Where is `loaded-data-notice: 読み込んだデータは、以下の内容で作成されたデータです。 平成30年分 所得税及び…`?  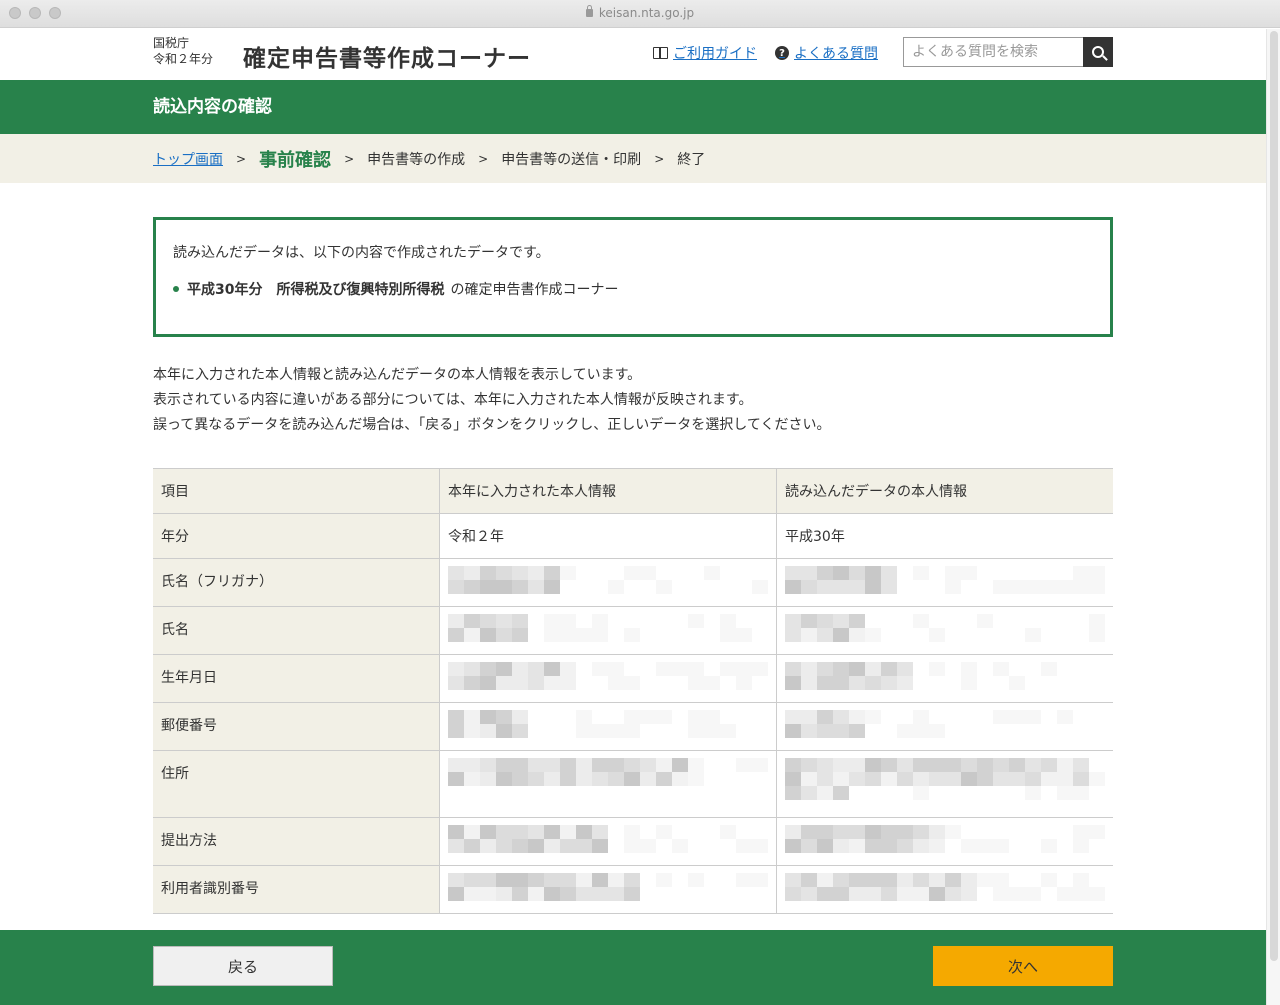
loaded-data-notice: 読み込んだデータは、以下の内容で作成されたデータです。 平成30年分 所得税及び… is located at coordinates (633, 277).